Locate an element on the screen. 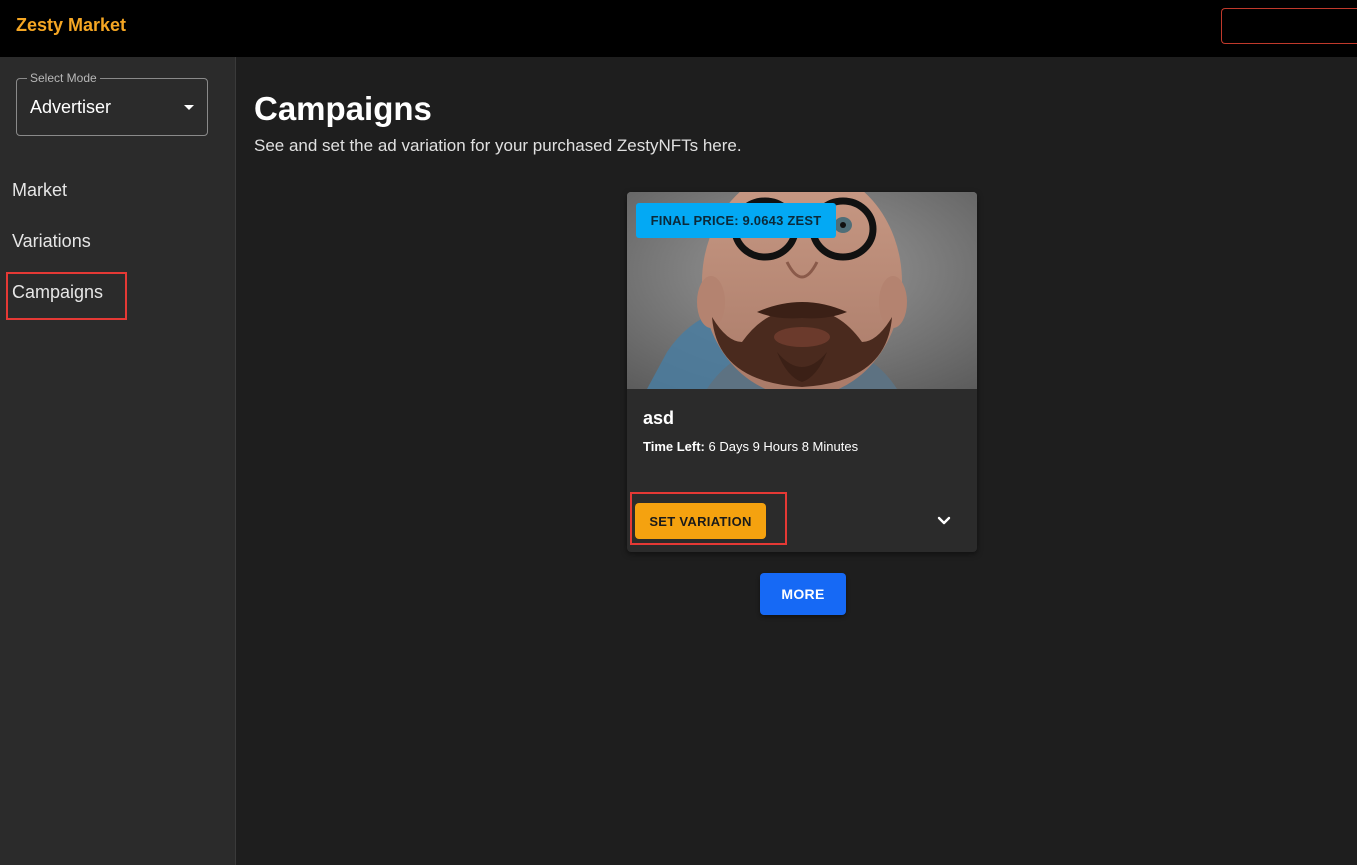 The width and height of the screenshot is (1357, 865). sidebar-item-campaigns: Campaigns is located at coordinates (57, 292).